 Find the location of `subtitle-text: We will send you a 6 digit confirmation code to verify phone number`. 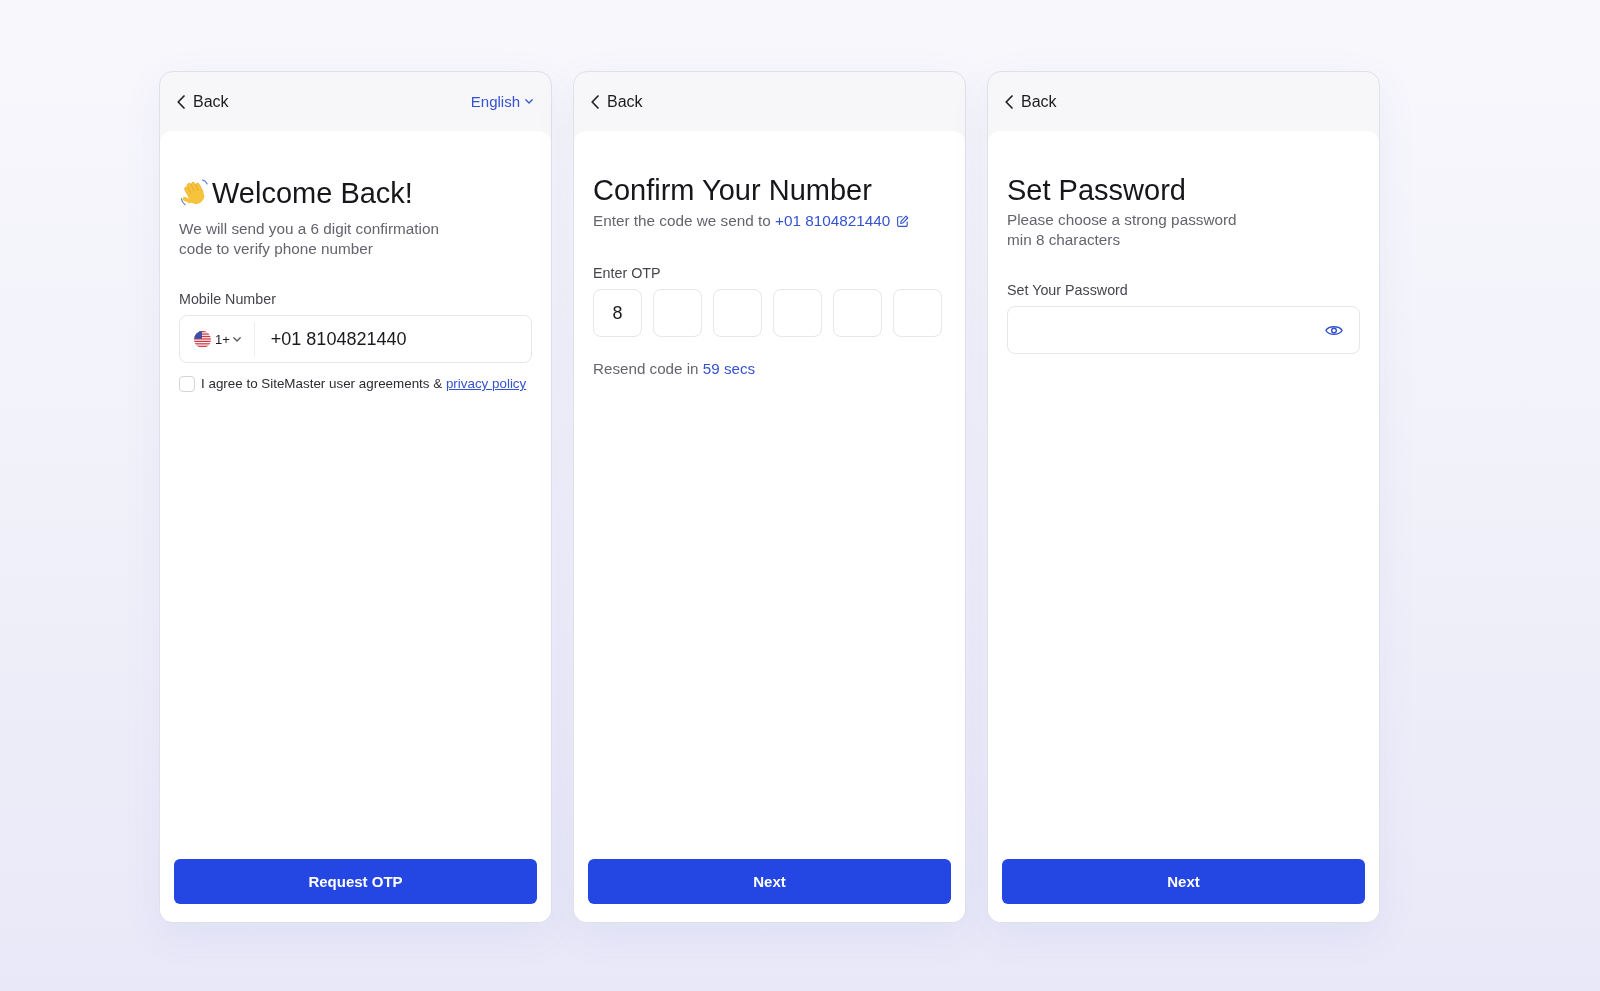

subtitle-text: We will send you a 6 digit confirmation code to verify phone number is located at coordinates (309, 239).